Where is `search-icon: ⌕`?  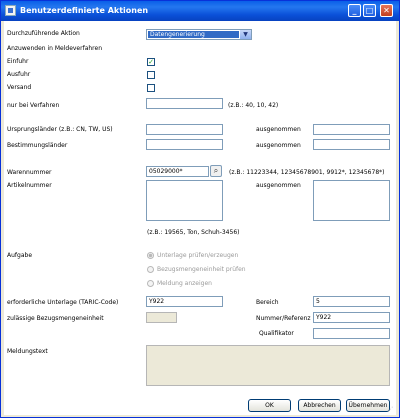
search-icon: ⌕ is located at coordinates (216, 171).